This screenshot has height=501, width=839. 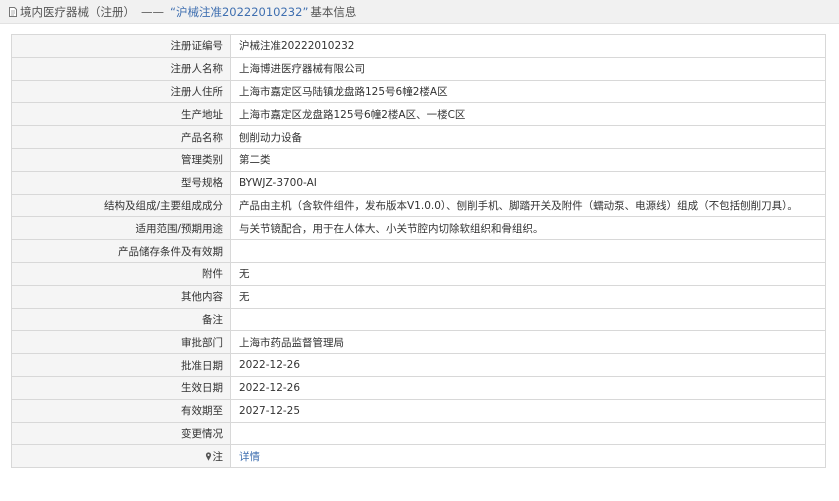 I want to click on row-label: 有效期至, so click(x=121, y=410).